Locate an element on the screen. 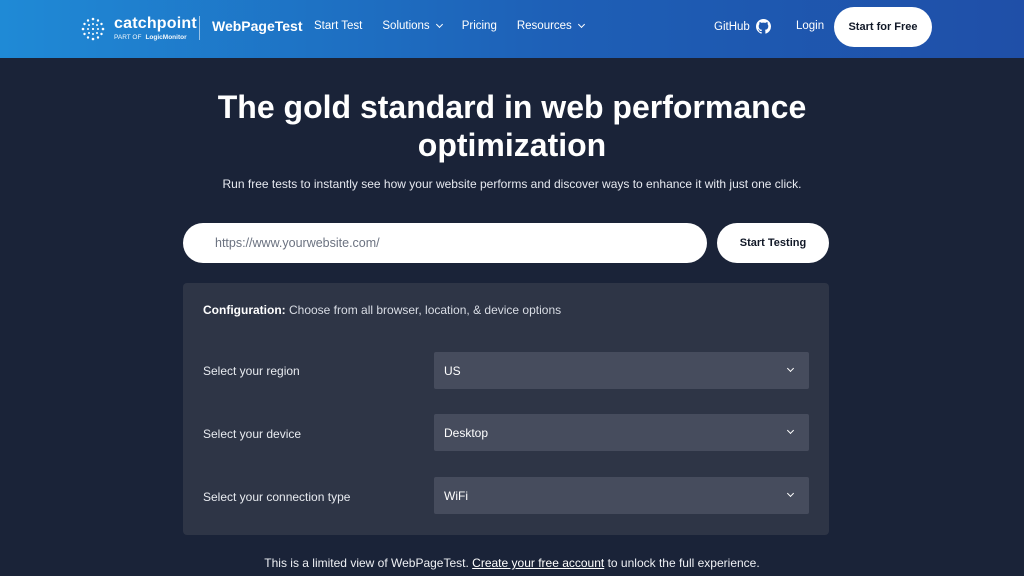  nav-label: Pricing is located at coordinates (479, 26).